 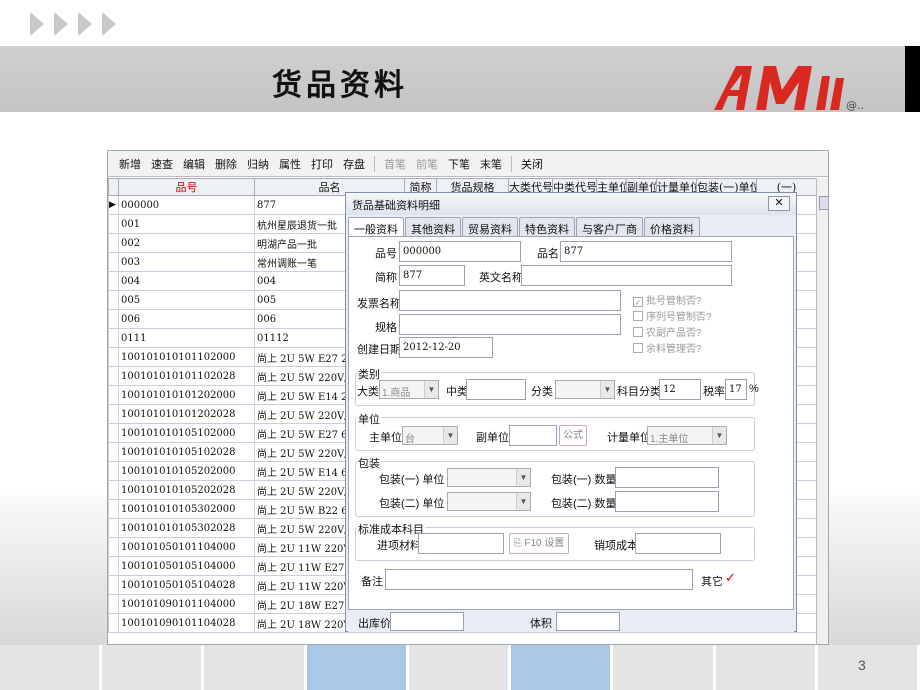 I want to click on dialog-tab: 价格资料, so click(x=672, y=227).